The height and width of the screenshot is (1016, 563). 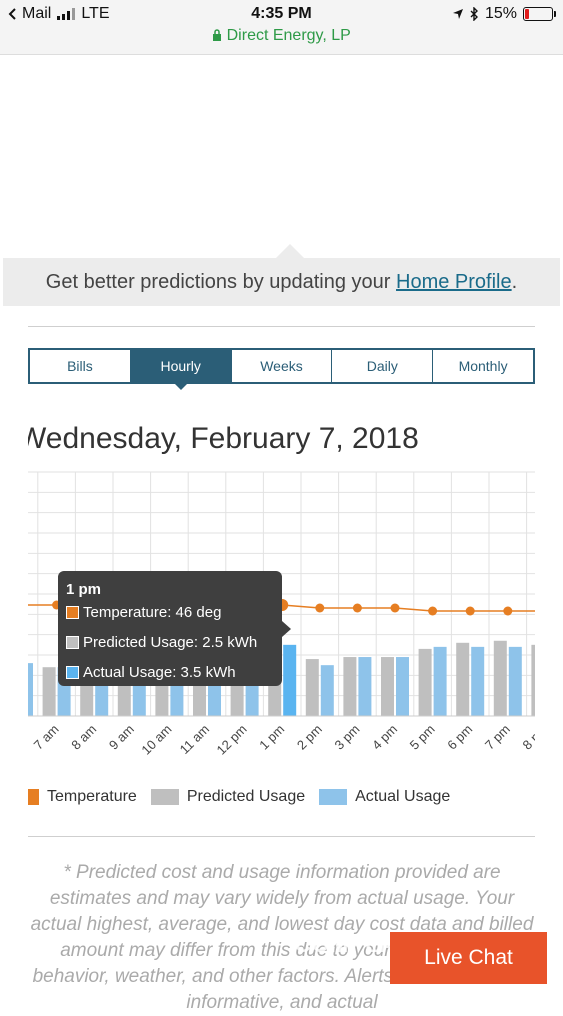 I want to click on usage-tabs: Bills Hourly Weeks Daily Monthly, so click(x=281, y=369).